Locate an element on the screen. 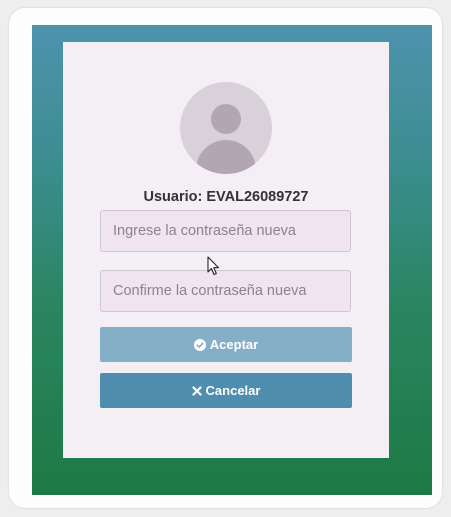 The image size is (451, 517). cancel-button-label: Cancelar is located at coordinates (233, 390).